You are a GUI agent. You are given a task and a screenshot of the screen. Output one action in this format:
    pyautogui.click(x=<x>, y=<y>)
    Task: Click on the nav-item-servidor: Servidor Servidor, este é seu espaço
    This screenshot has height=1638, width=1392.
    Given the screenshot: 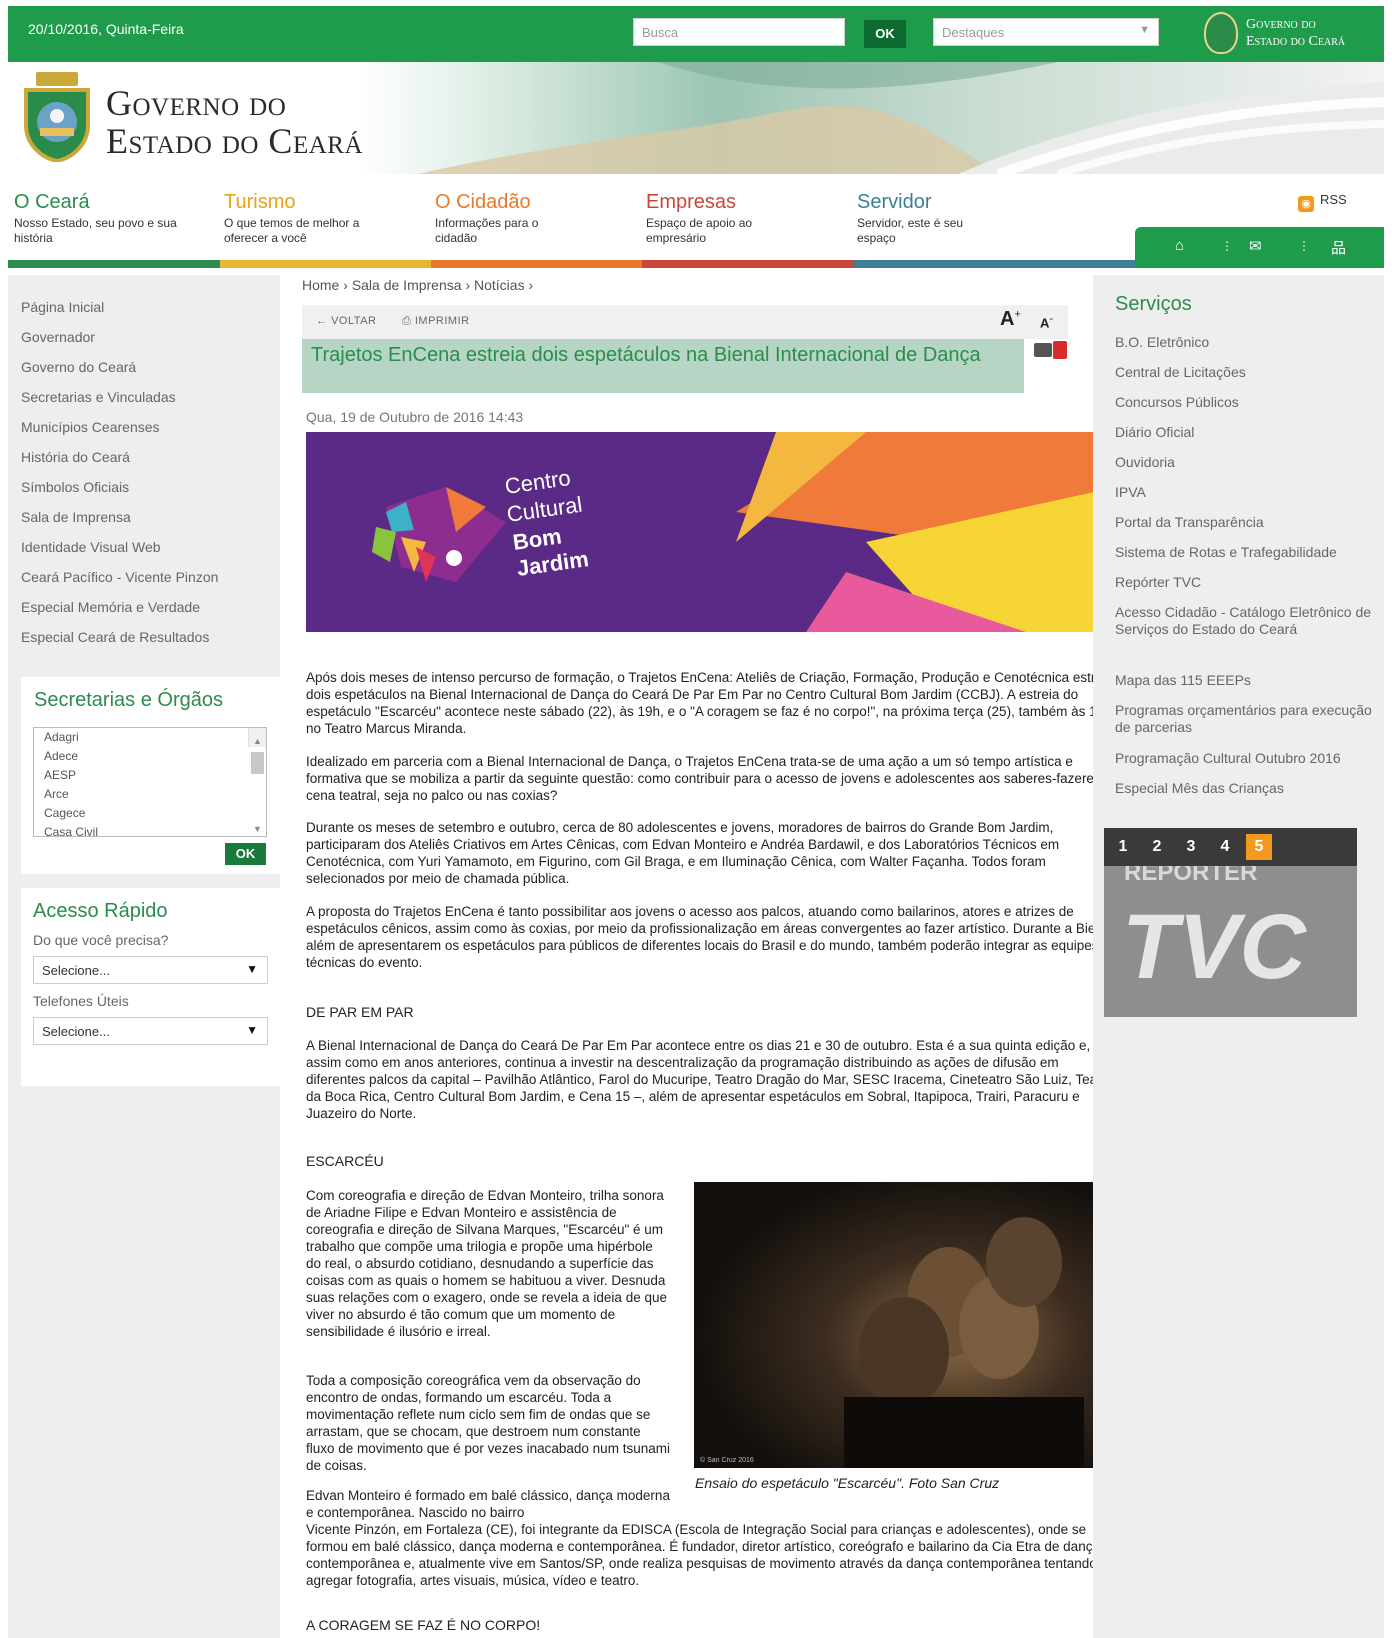 What is the action you would take?
    pyautogui.click(x=962, y=218)
    